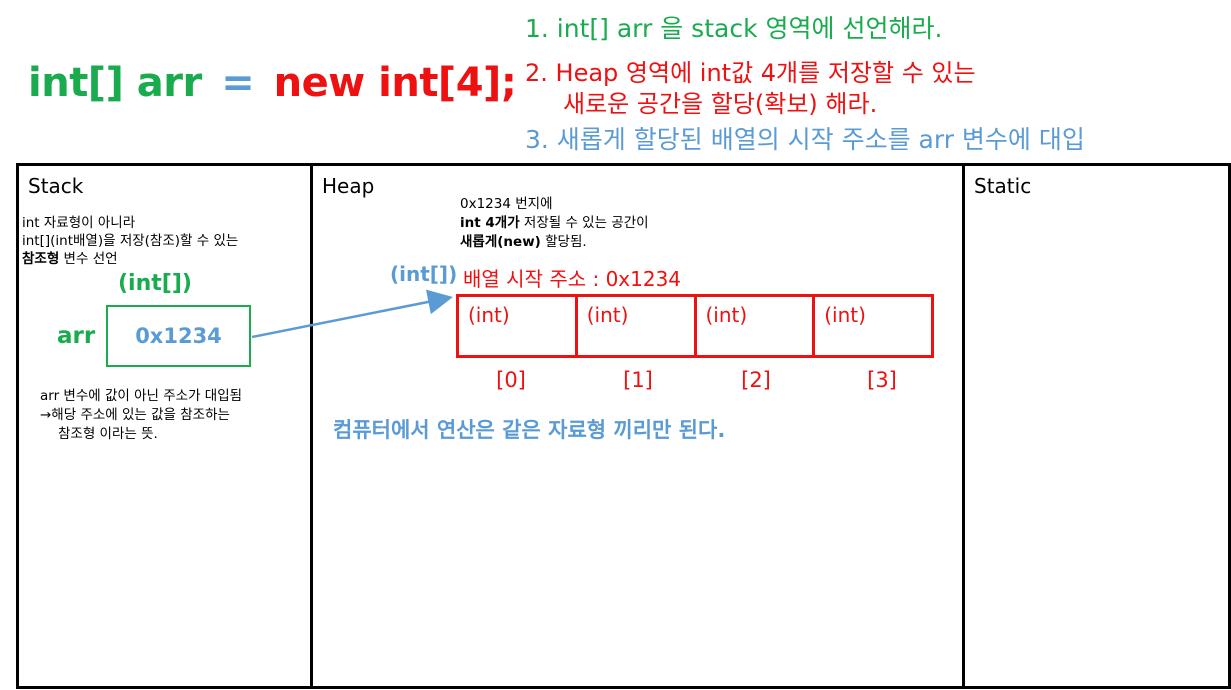  I want to click on reference-arrow, so click(352, 314).